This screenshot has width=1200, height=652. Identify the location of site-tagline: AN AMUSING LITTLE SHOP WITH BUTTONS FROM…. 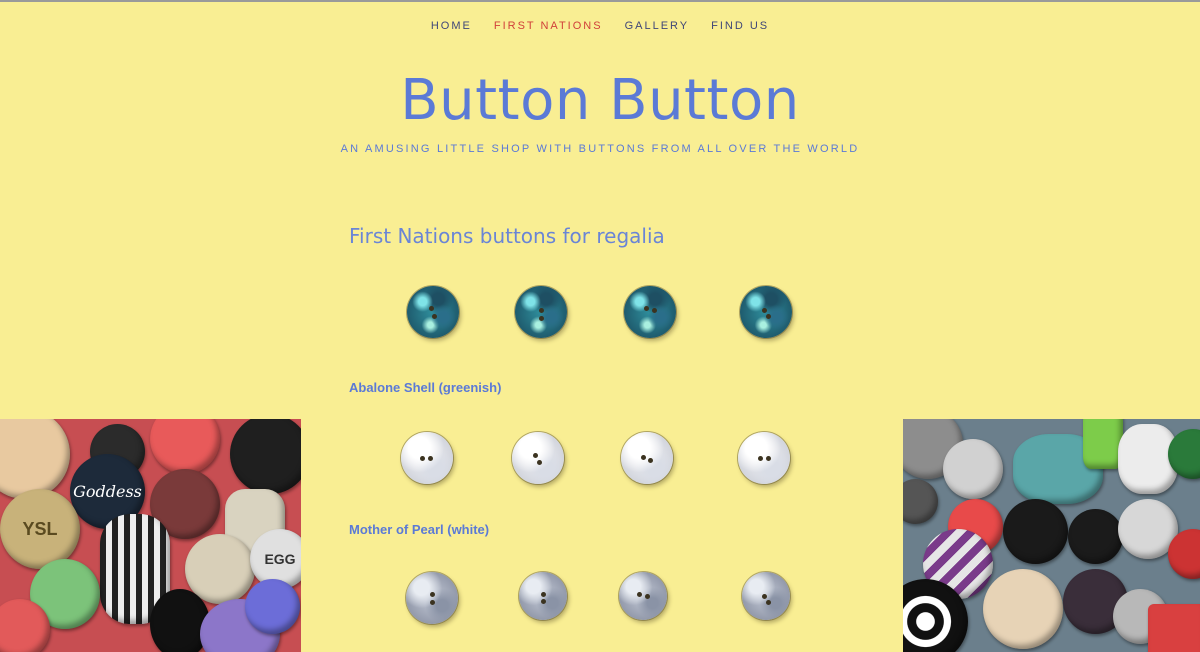
(600, 149).